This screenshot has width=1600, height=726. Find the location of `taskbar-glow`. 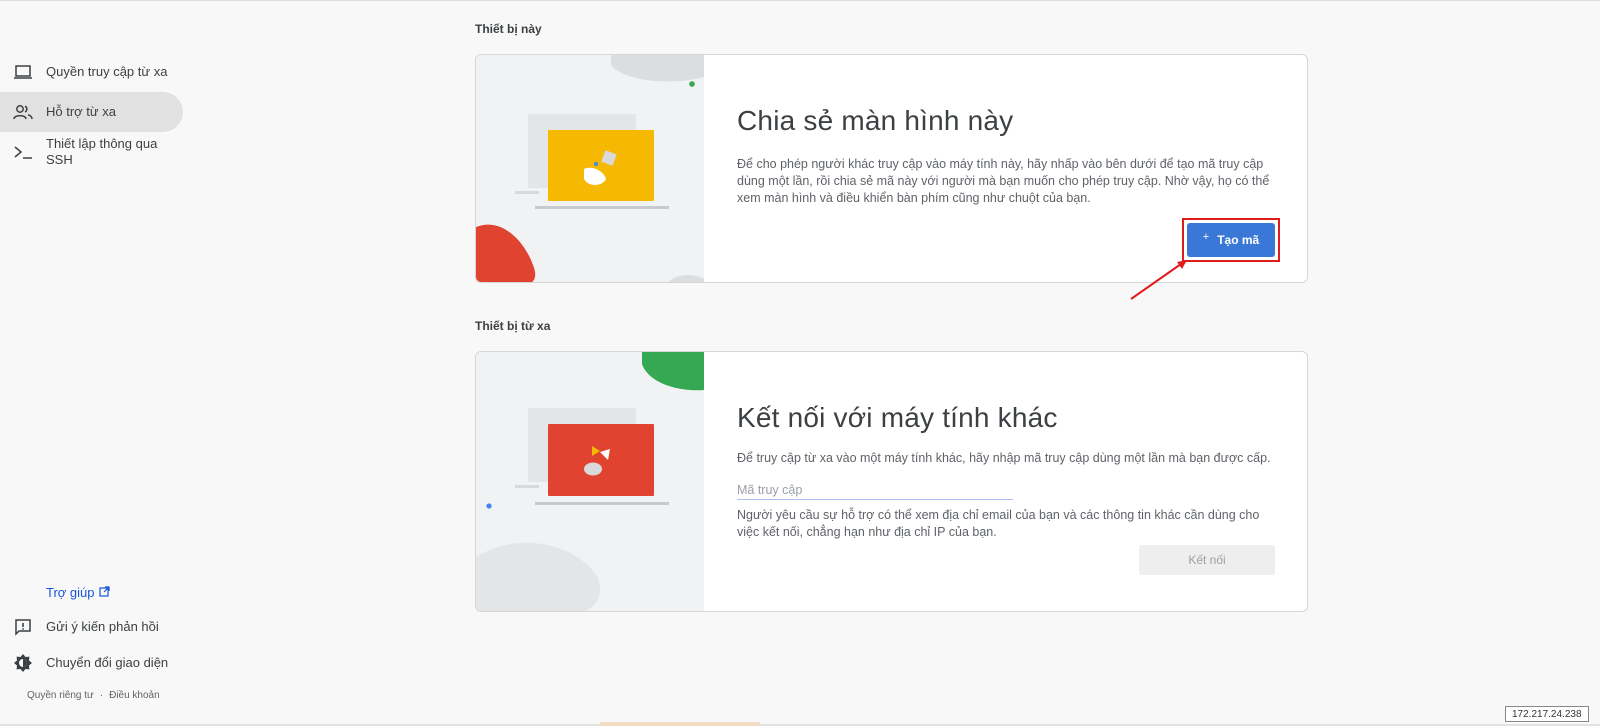

taskbar-glow is located at coordinates (680, 724).